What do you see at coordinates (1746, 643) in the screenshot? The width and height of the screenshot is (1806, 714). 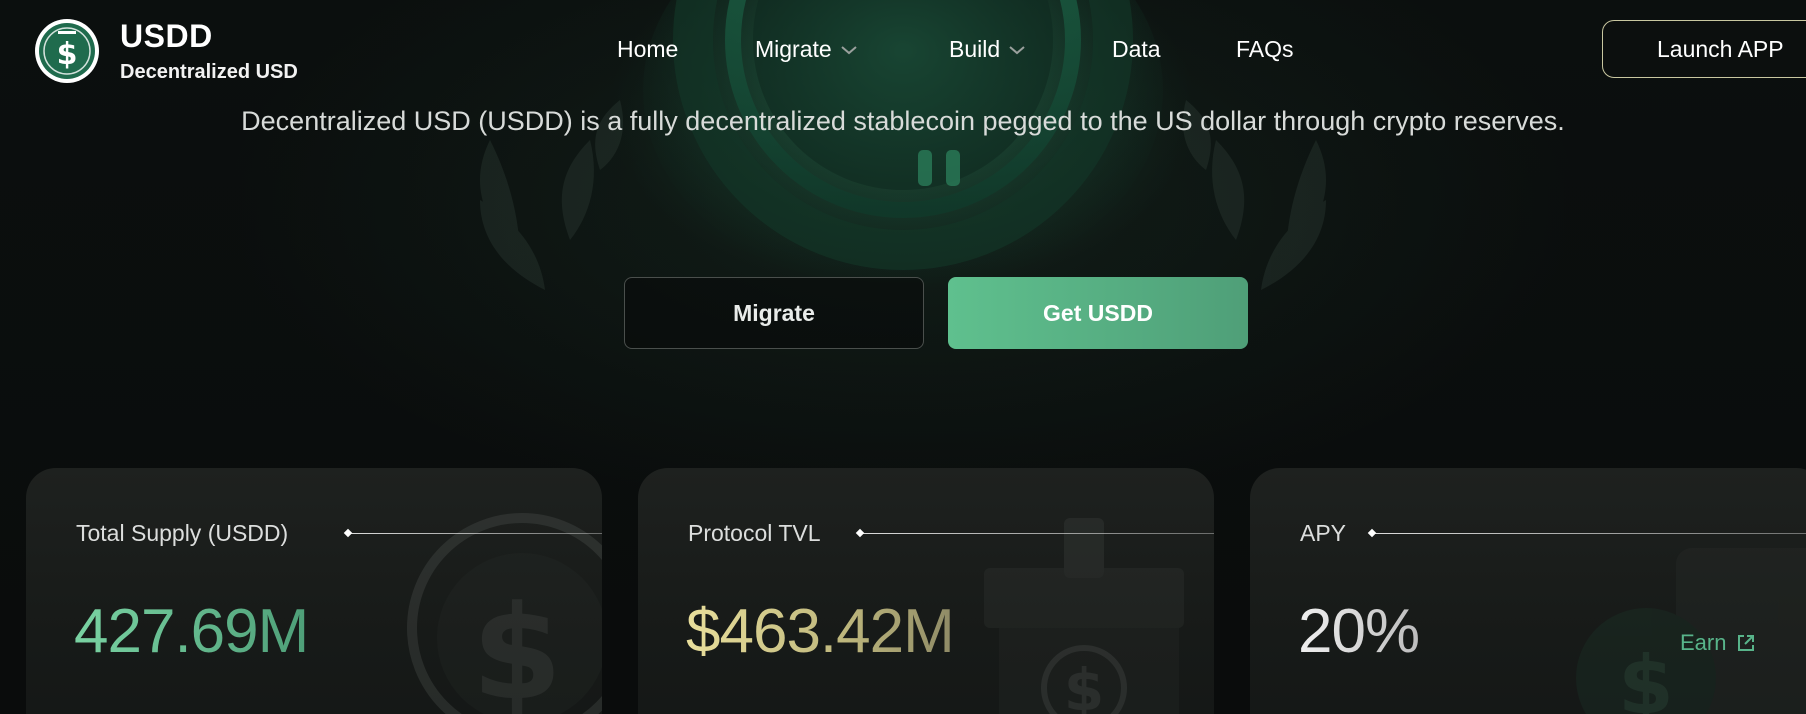 I see `external-link-icon` at bounding box center [1746, 643].